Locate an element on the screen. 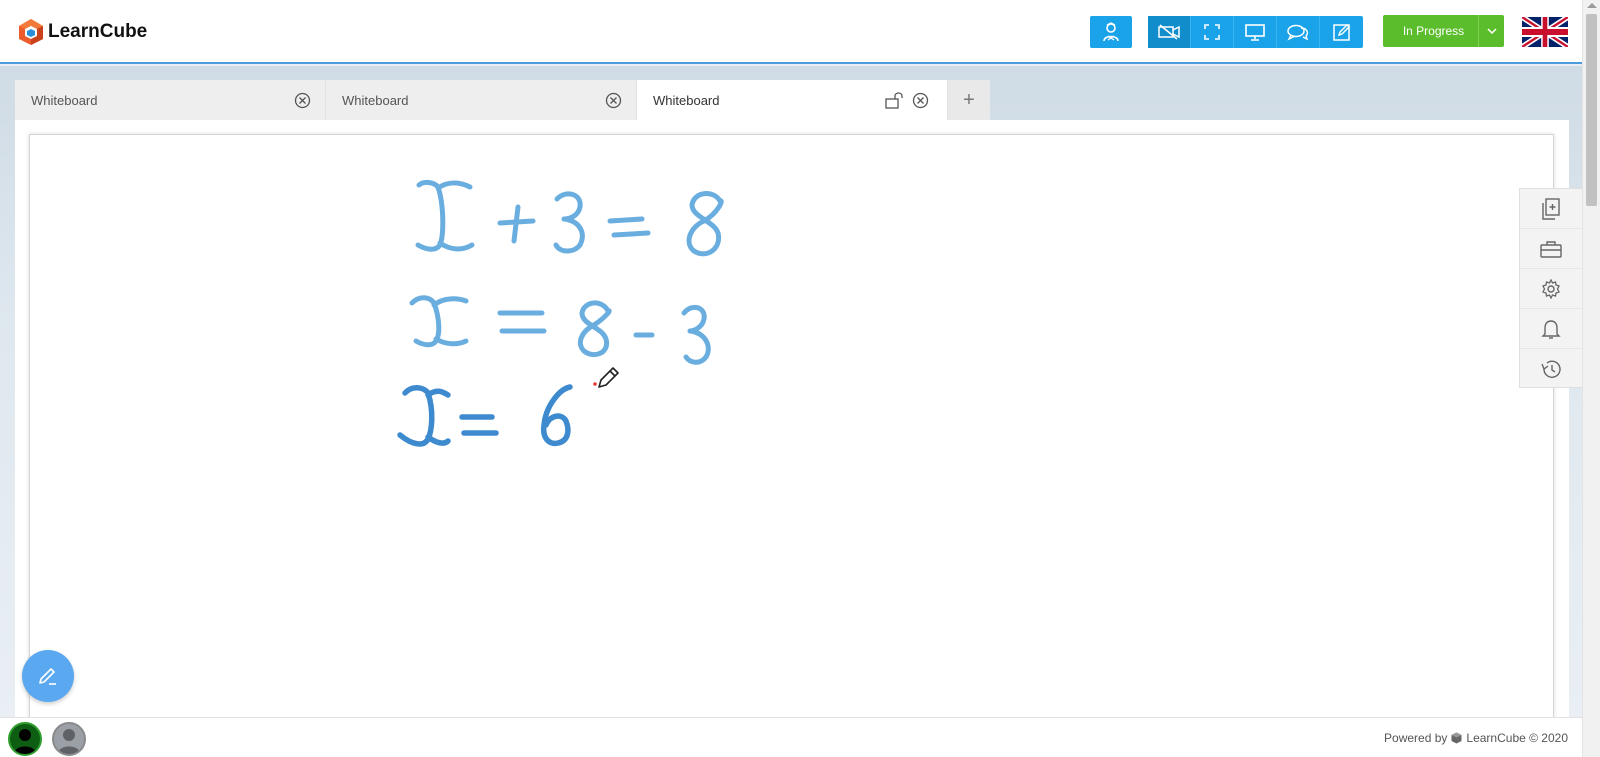  powered-by-brand: LearnCube © 2020 is located at coordinates (1517, 738).